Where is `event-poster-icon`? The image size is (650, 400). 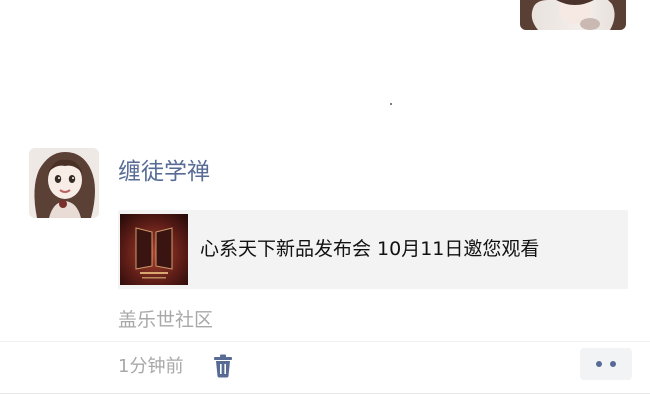 event-poster-icon is located at coordinates (154, 249).